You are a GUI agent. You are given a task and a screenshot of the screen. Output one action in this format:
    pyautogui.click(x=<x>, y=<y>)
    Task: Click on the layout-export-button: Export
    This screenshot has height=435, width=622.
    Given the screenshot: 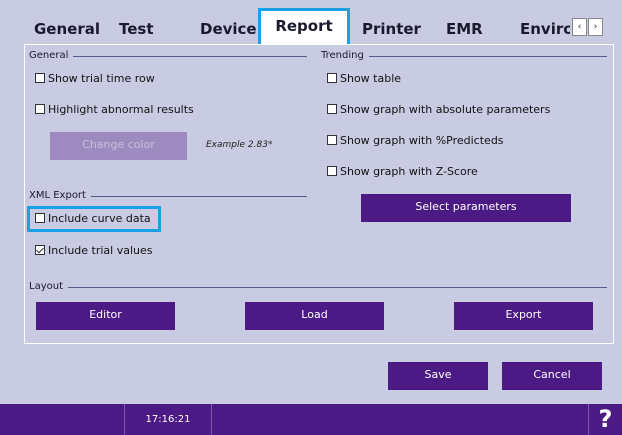 What is the action you would take?
    pyautogui.click(x=523, y=316)
    